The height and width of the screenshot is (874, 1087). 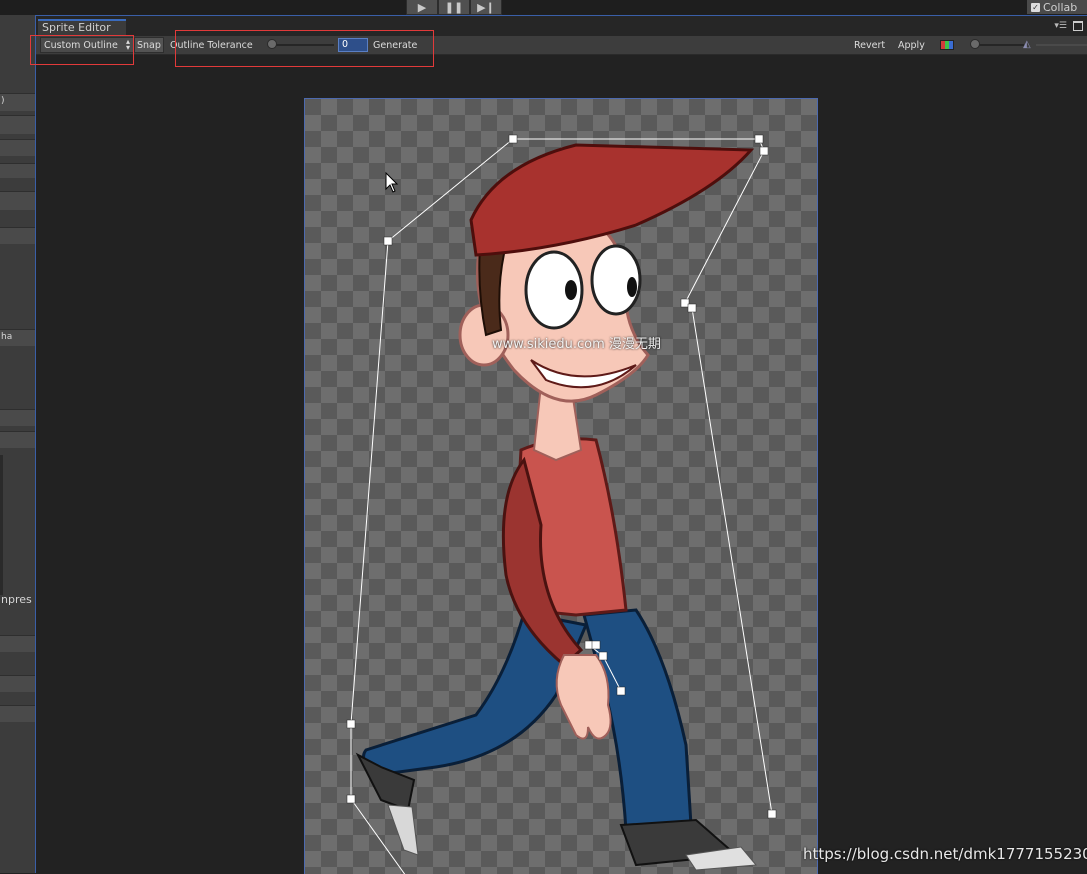 What do you see at coordinates (869, 45) in the screenshot?
I see `revert-button: Revert` at bounding box center [869, 45].